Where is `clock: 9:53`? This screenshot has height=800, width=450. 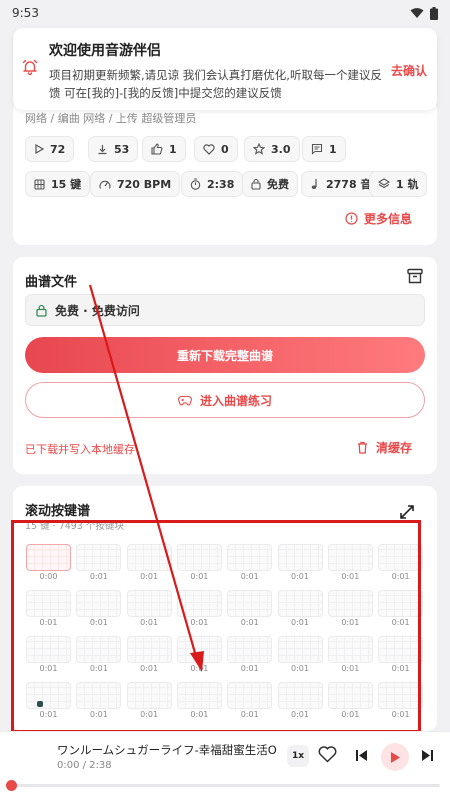
clock: 9:53 is located at coordinates (25, 13).